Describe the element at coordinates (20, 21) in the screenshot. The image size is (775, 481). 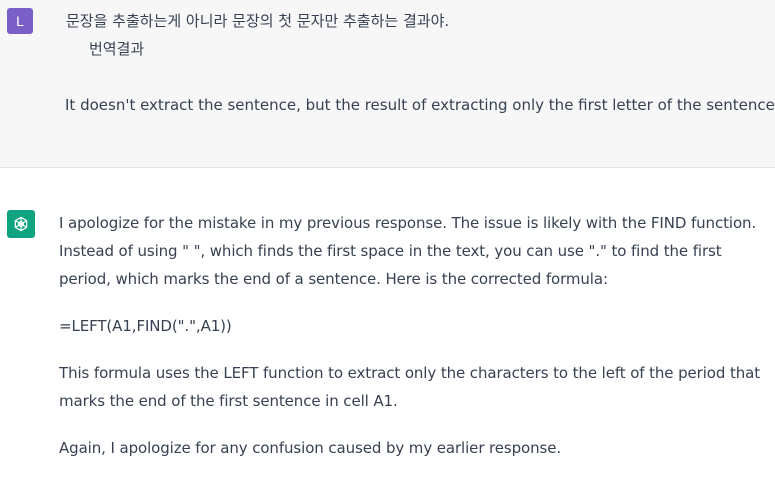
I see `user-avatar: L` at that location.